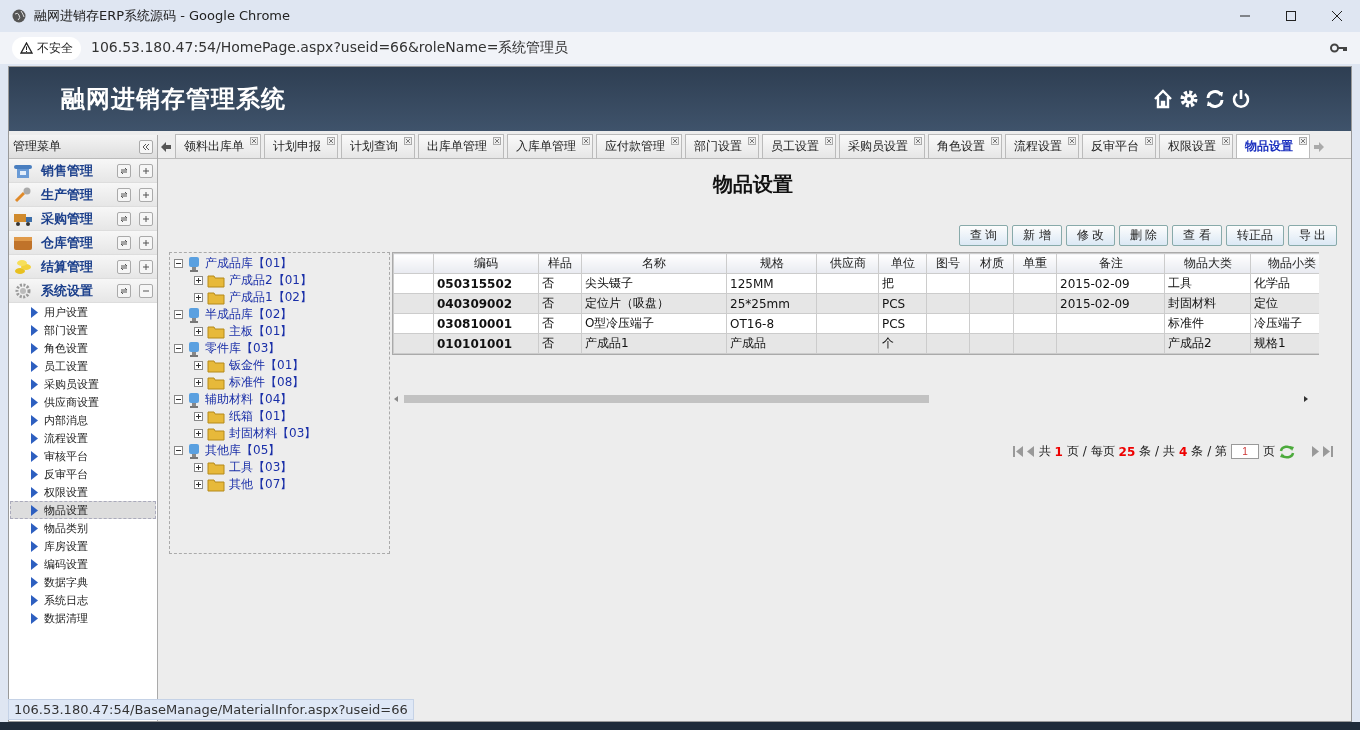 This screenshot has width=1360, height=730. What do you see at coordinates (1284, 263) in the screenshot?
I see `column-header: 物品小类` at bounding box center [1284, 263].